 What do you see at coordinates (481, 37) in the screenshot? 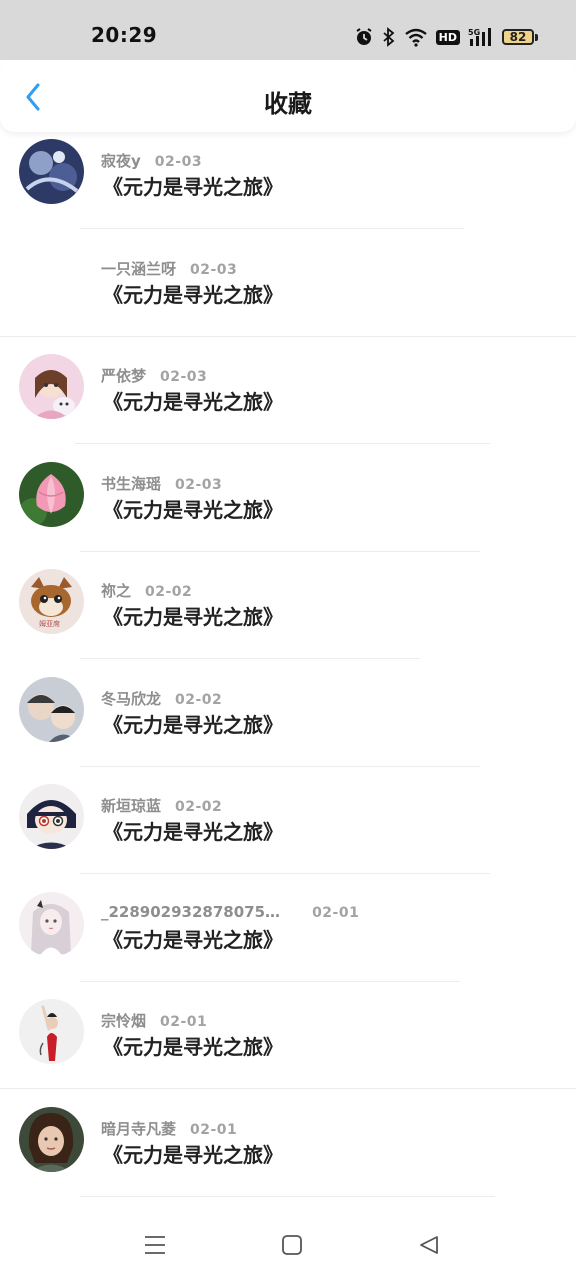
I see `signal-5g-icon: 5G` at bounding box center [481, 37].